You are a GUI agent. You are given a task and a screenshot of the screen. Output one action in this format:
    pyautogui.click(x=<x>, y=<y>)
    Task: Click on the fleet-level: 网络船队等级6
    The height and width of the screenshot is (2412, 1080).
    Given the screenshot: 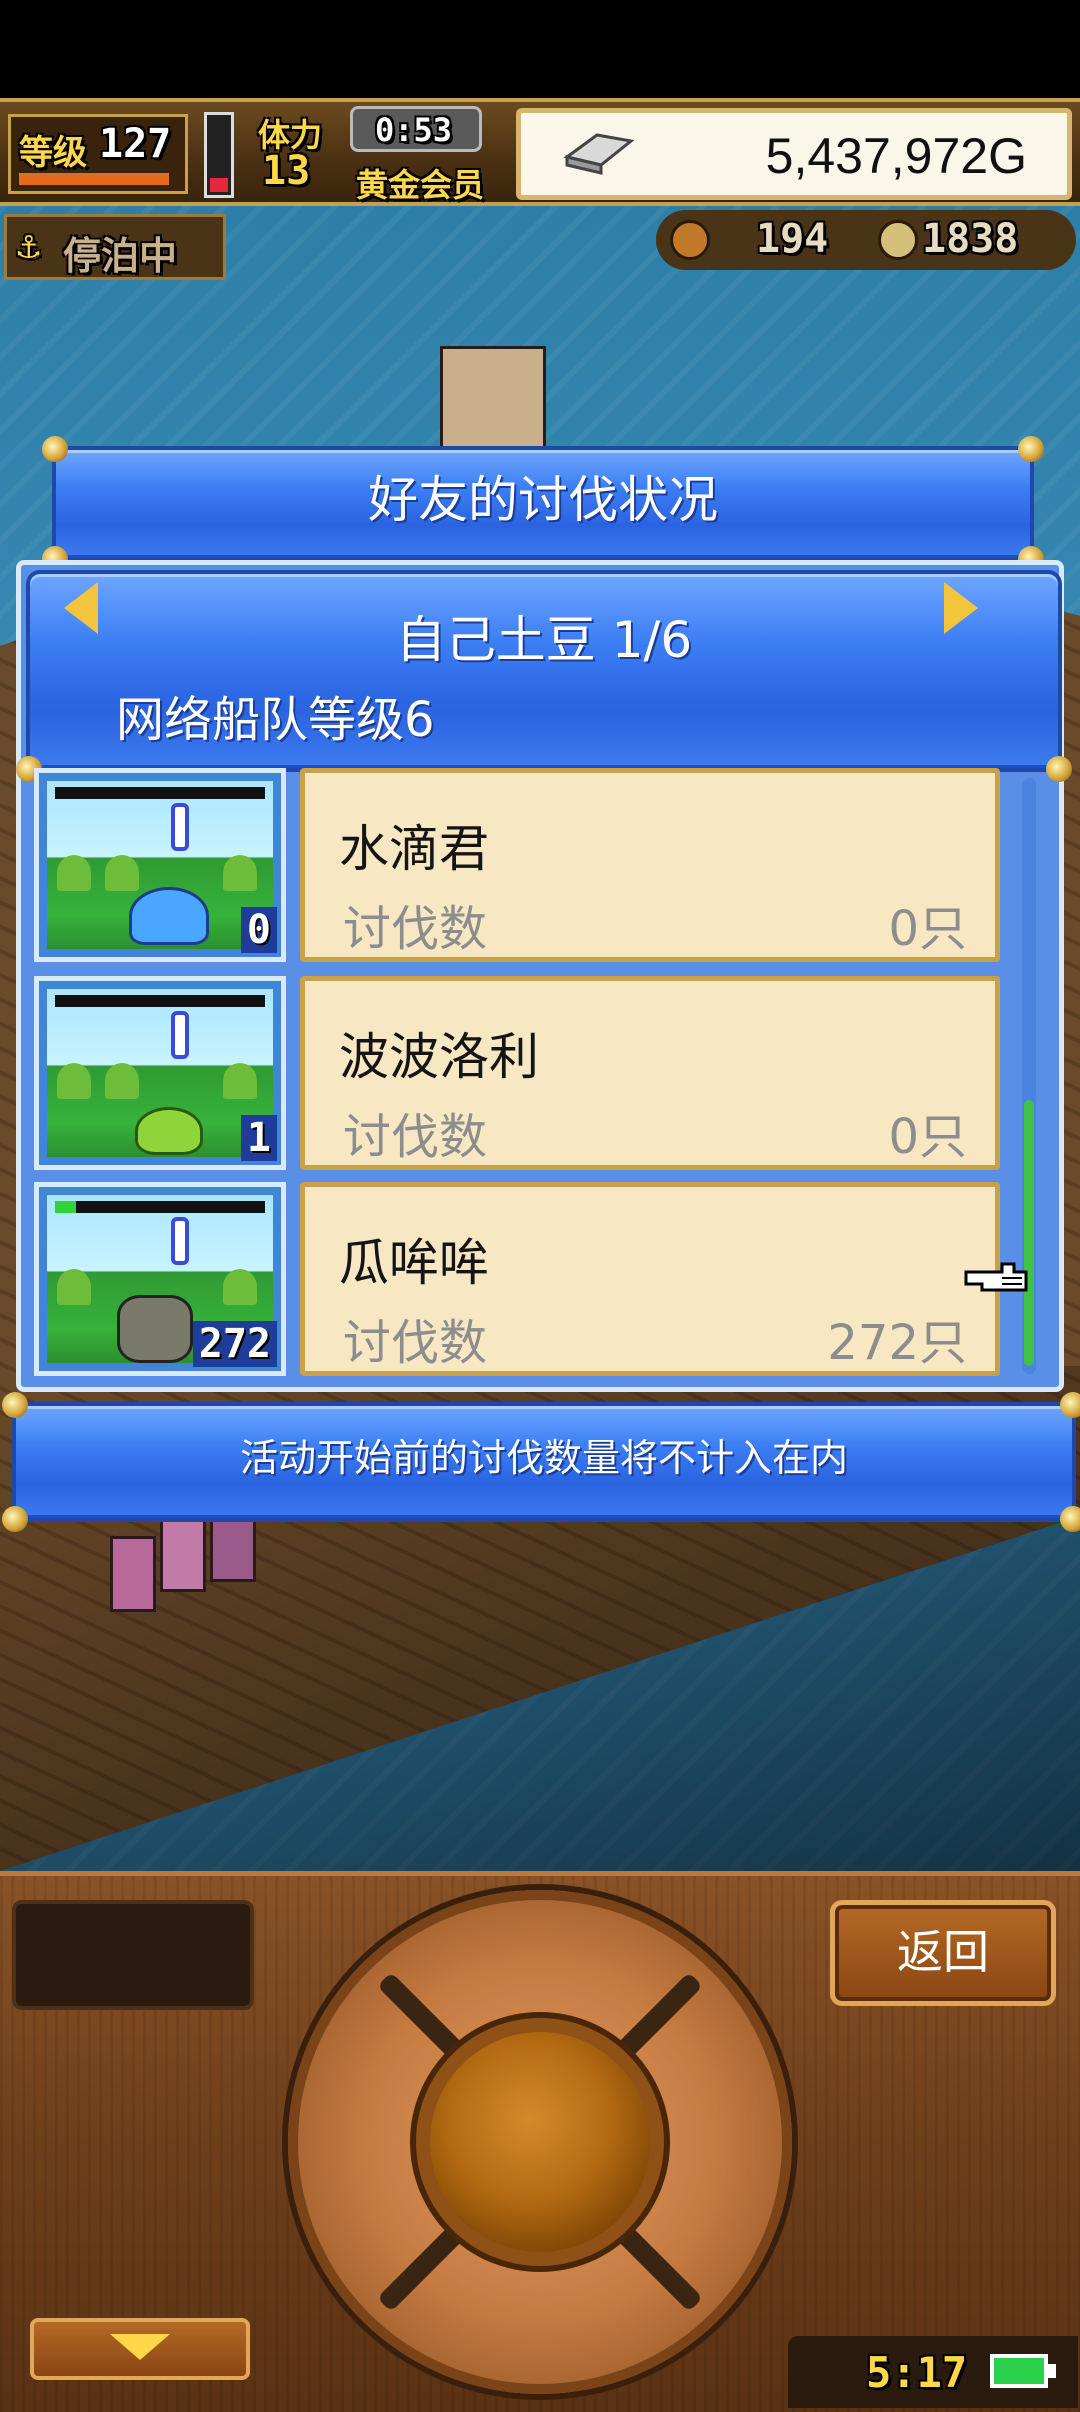 What is the action you would take?
    pyautogui.click(x=275, y=720)
    